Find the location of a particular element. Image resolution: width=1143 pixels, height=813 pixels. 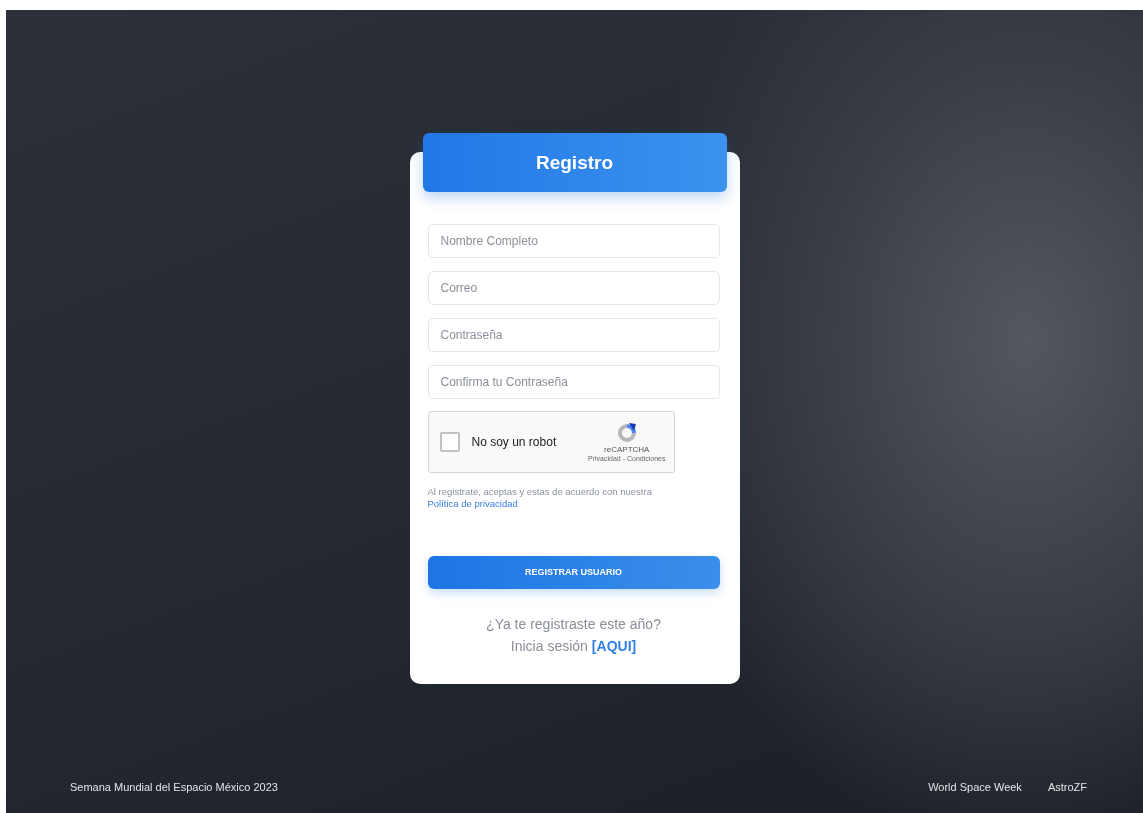

input-field: Correo is located at coordinates (573, 288).